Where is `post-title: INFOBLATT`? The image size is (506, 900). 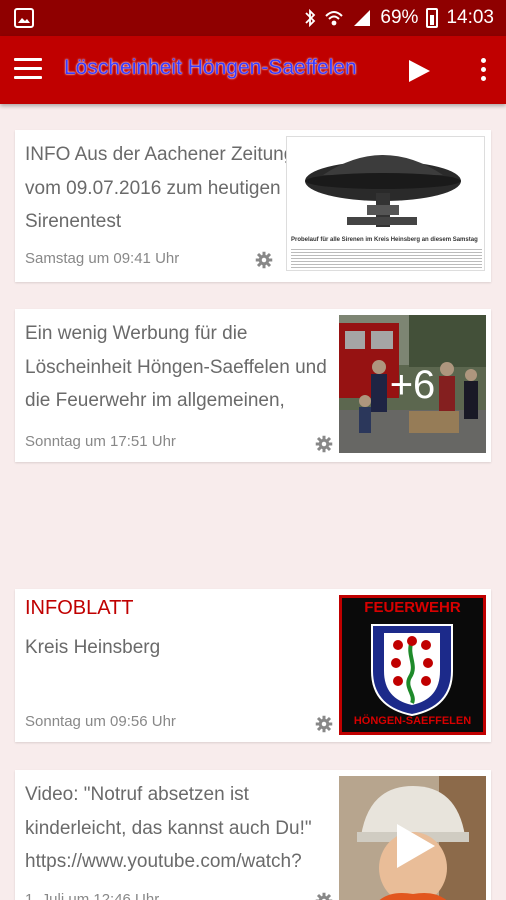
post-title: INFOBLATT is located at coordinates (79, 608).